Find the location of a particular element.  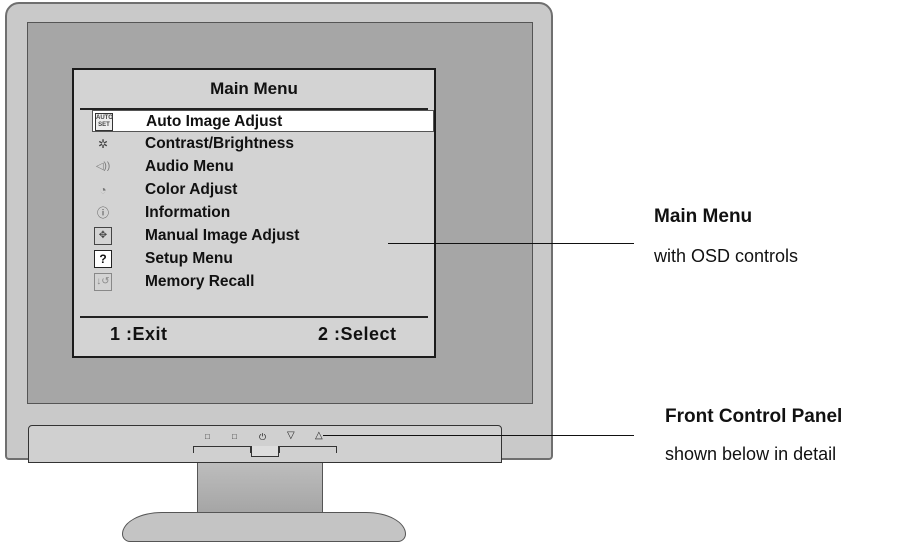

main-menu-leader-line is located at coordinates (511, 243).